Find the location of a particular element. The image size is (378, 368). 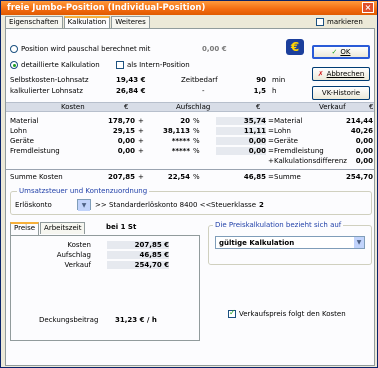

erloes-dropdown: ▼ is located at coordinates (84, 205).